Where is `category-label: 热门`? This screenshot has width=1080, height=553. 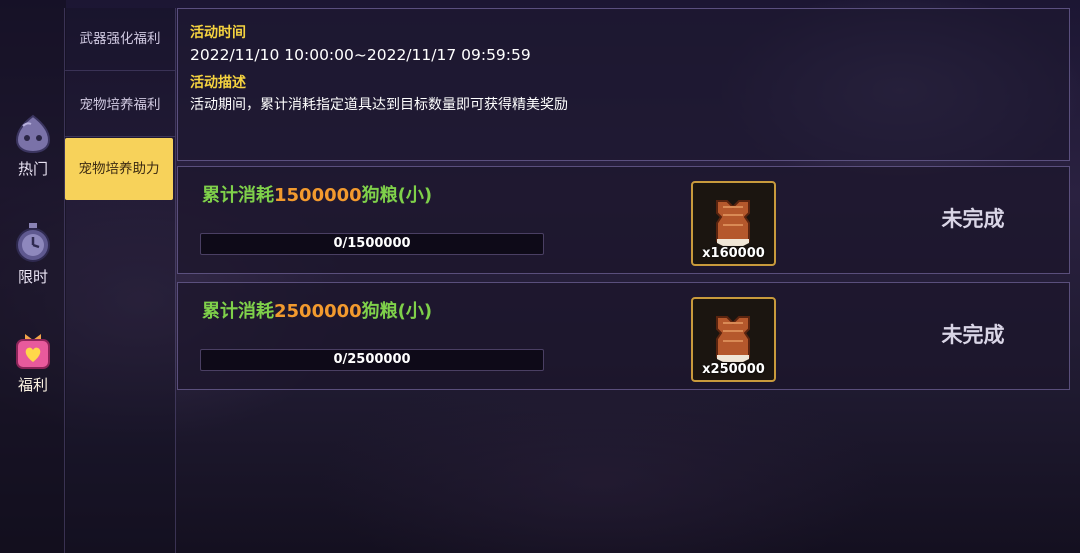
category-label: 热门 is located at coordinates (32, 169).